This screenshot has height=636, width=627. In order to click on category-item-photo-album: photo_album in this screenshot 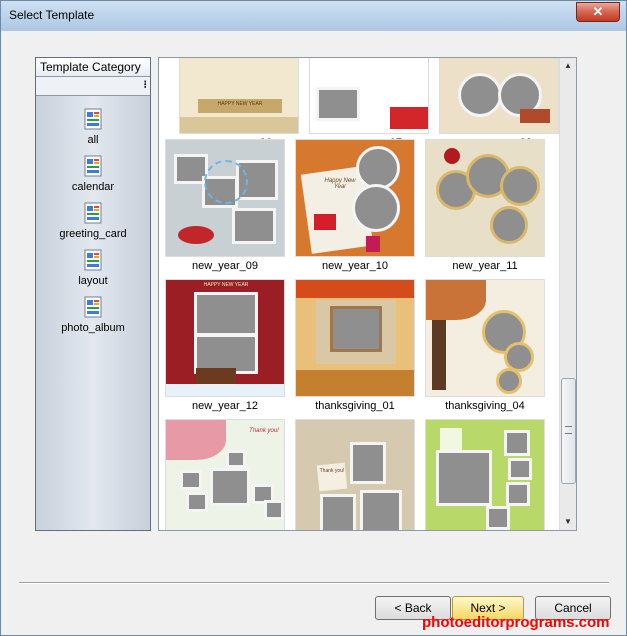, I will do `click(93, 315)`.